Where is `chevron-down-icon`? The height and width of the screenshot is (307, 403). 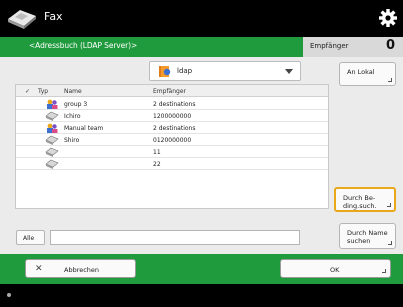 chevron-down-icon is located at coordinates (289, 71).